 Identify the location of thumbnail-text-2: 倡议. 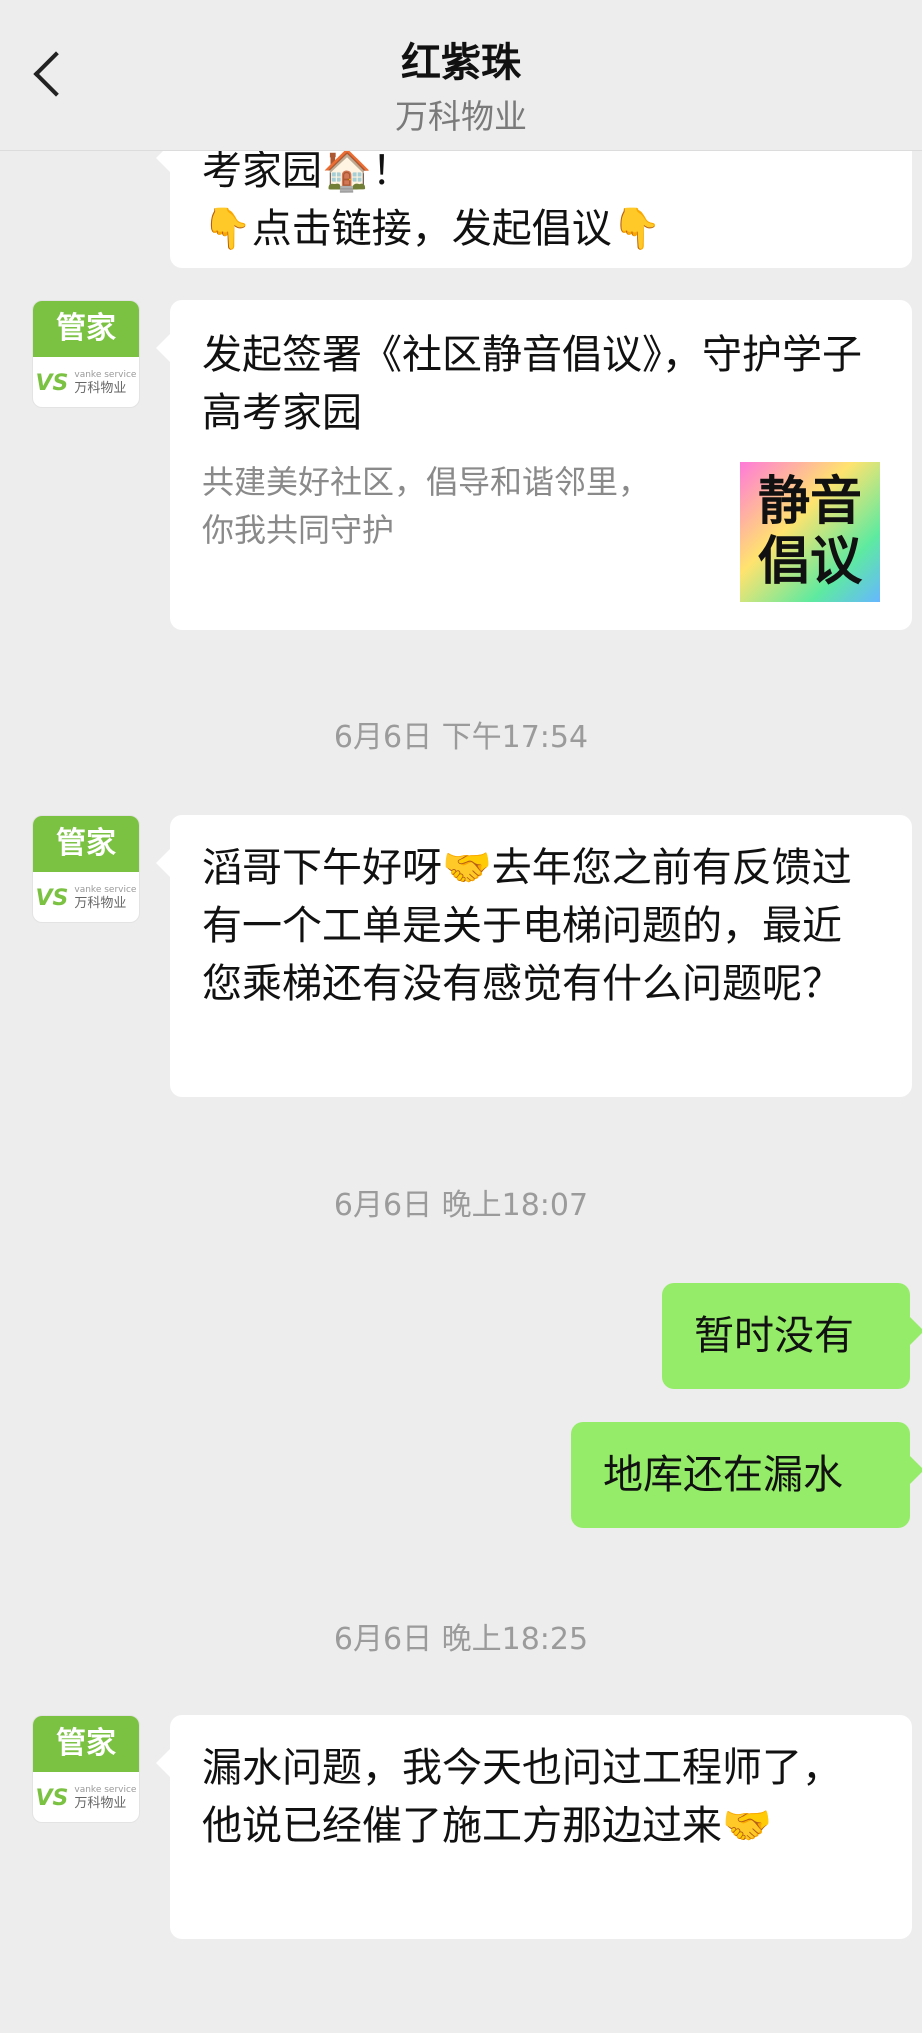
(809, 562).